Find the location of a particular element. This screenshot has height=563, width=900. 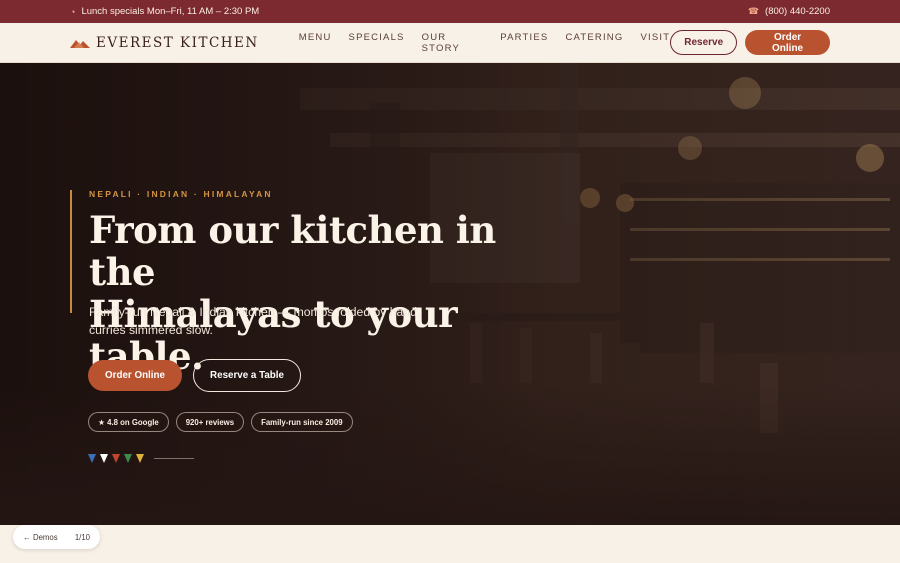

bowl-icon: ◔ is located at coordinates (73, 11).